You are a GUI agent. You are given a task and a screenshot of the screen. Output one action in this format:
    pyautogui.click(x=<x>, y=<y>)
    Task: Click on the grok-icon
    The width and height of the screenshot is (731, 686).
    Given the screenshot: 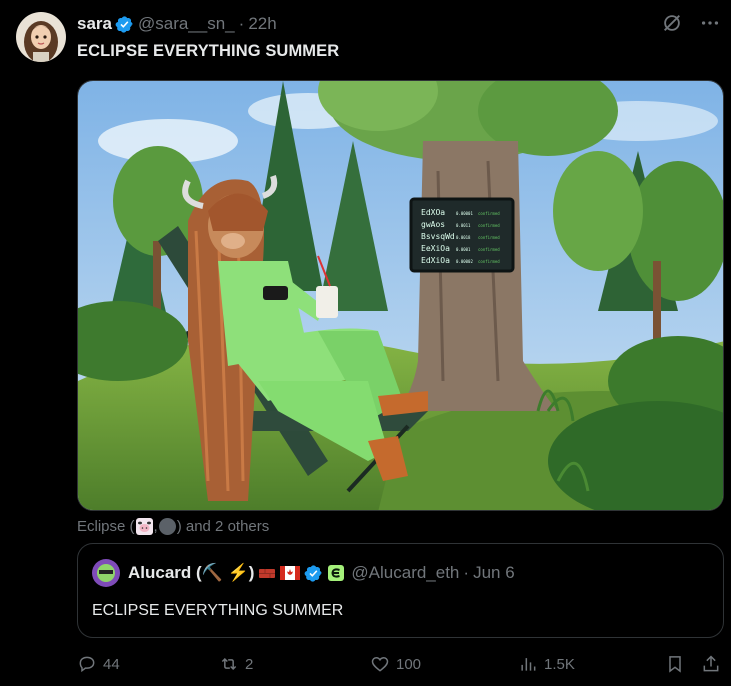 What is the action you would take?
    pyautogui.click(x=672, y=23)
    